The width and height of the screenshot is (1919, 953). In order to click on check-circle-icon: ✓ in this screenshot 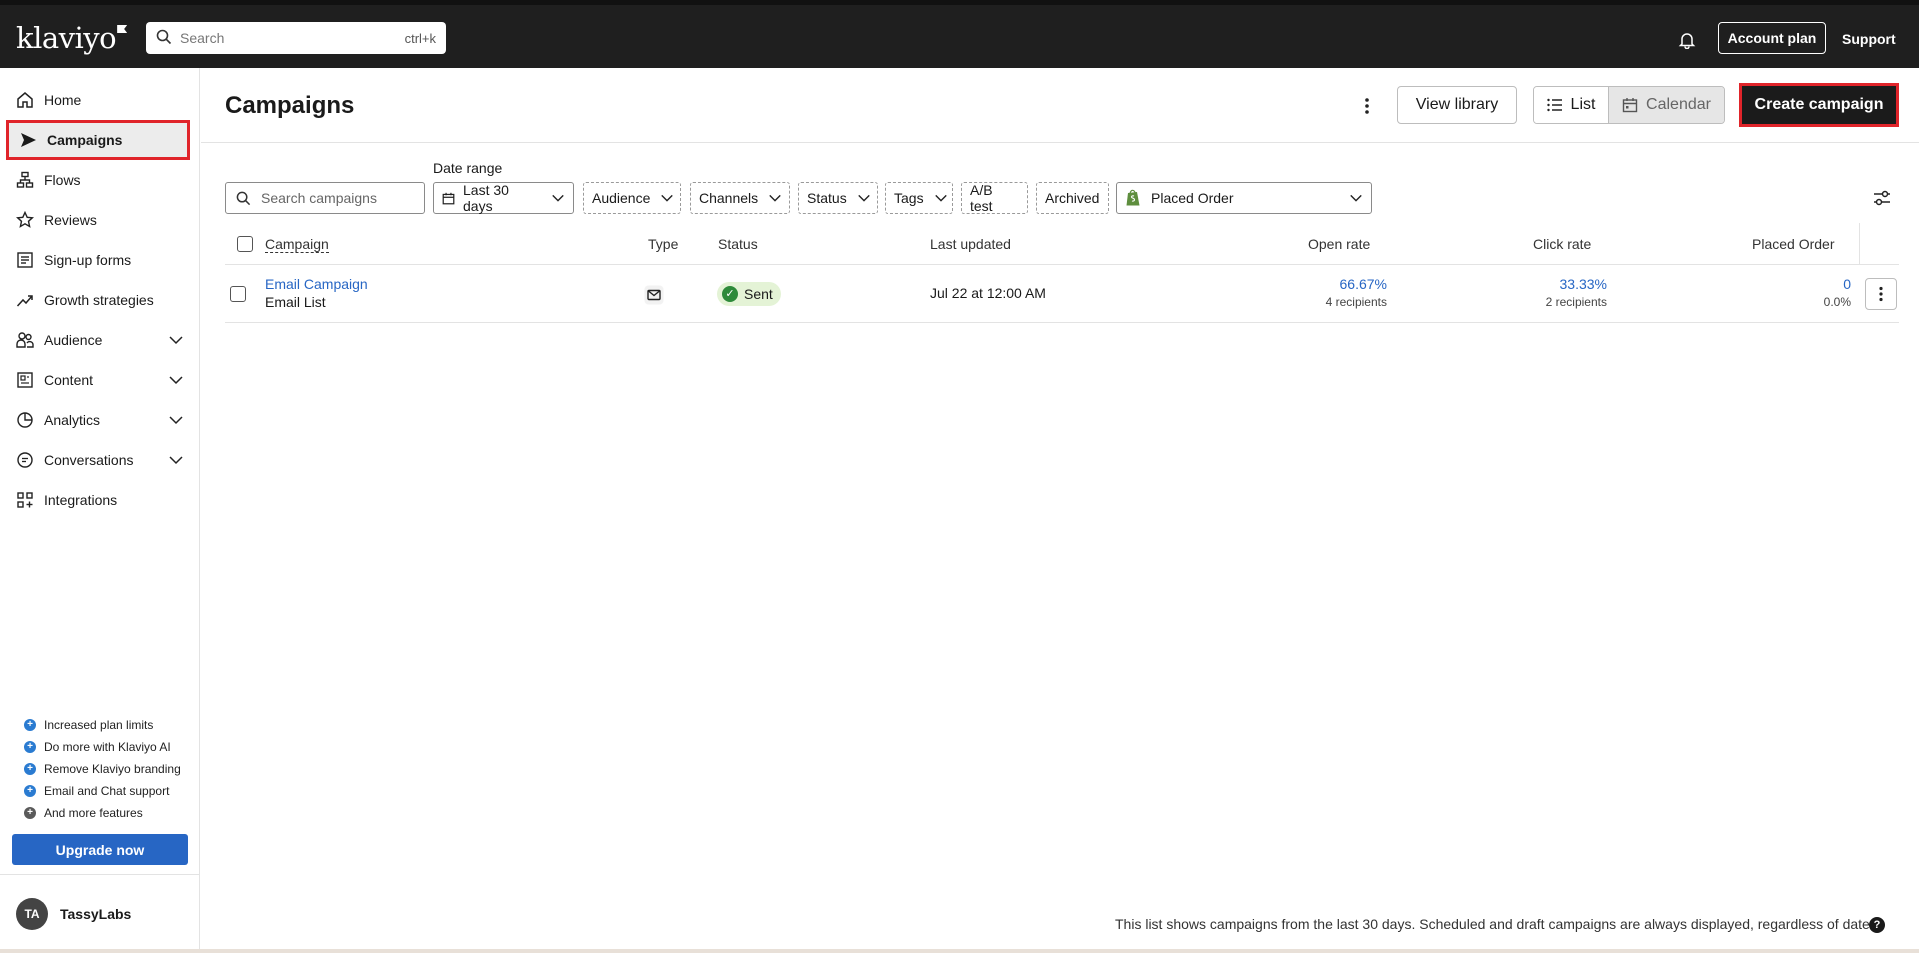, I will do `click(730, 294)`.